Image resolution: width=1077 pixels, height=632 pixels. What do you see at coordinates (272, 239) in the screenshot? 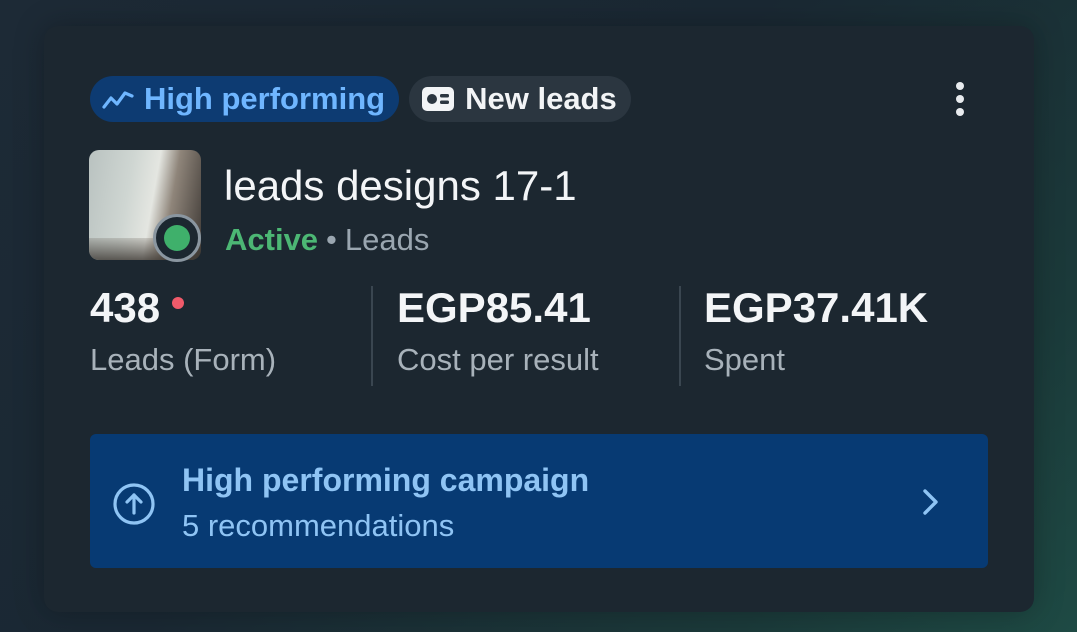
I see `status-text: Active` at bounding box center [272, 239].